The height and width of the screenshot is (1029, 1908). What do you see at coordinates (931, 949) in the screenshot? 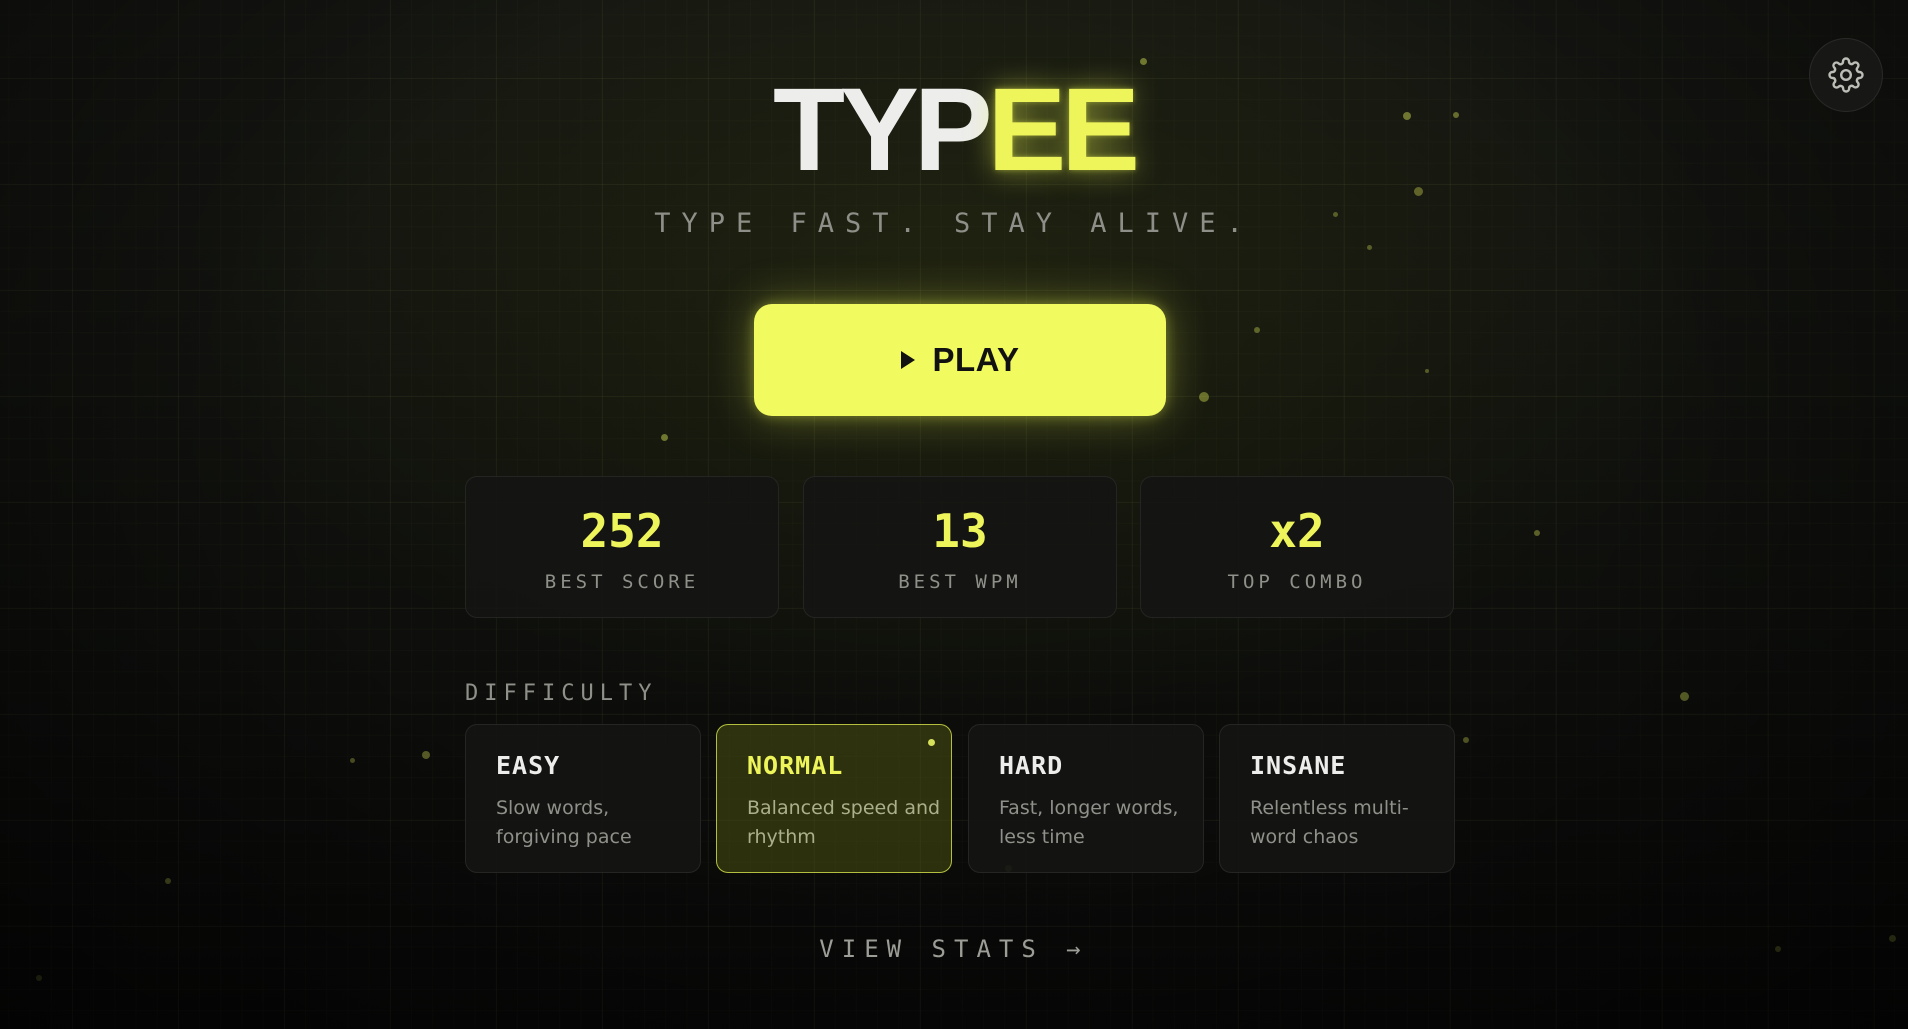
I see `view-stats-label: VIEW STATS` at bounding box center [931, 949].